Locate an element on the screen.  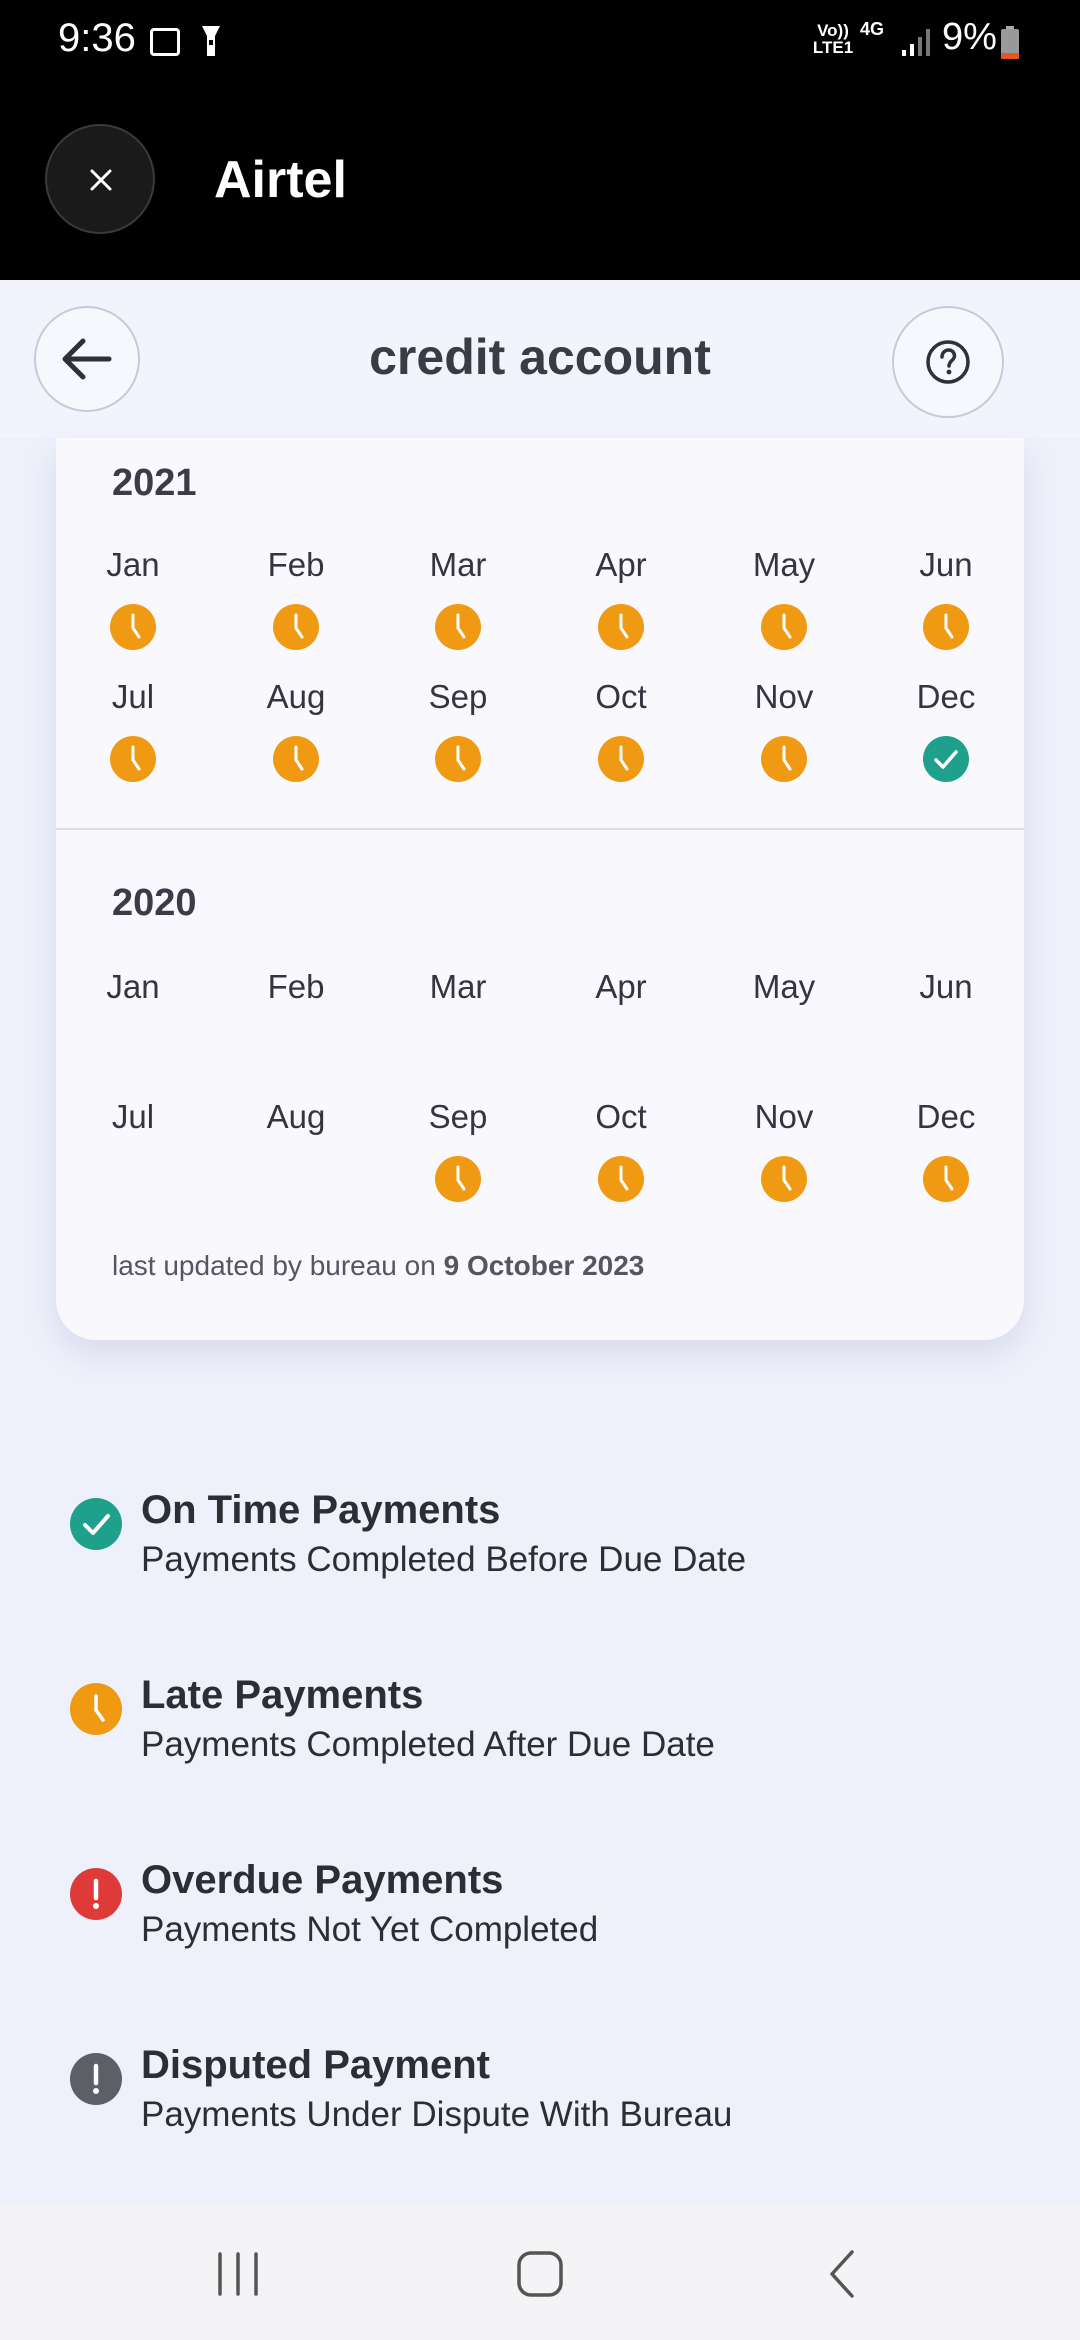
status-time: 9:36 is located at coordinates (97, 38).